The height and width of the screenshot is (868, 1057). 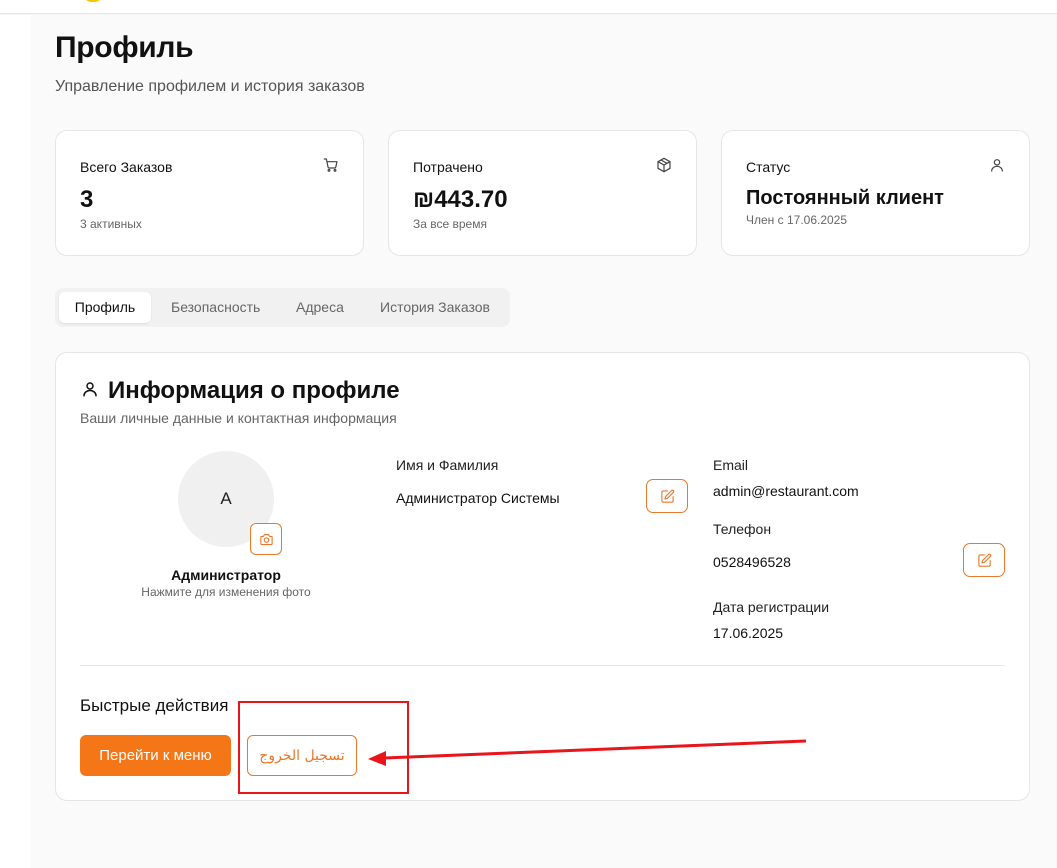 What do you see at coordinates (845, 198) in the screenshot?
I see `stat-value: Постоянный клиент` at bounding box center [845, 198].